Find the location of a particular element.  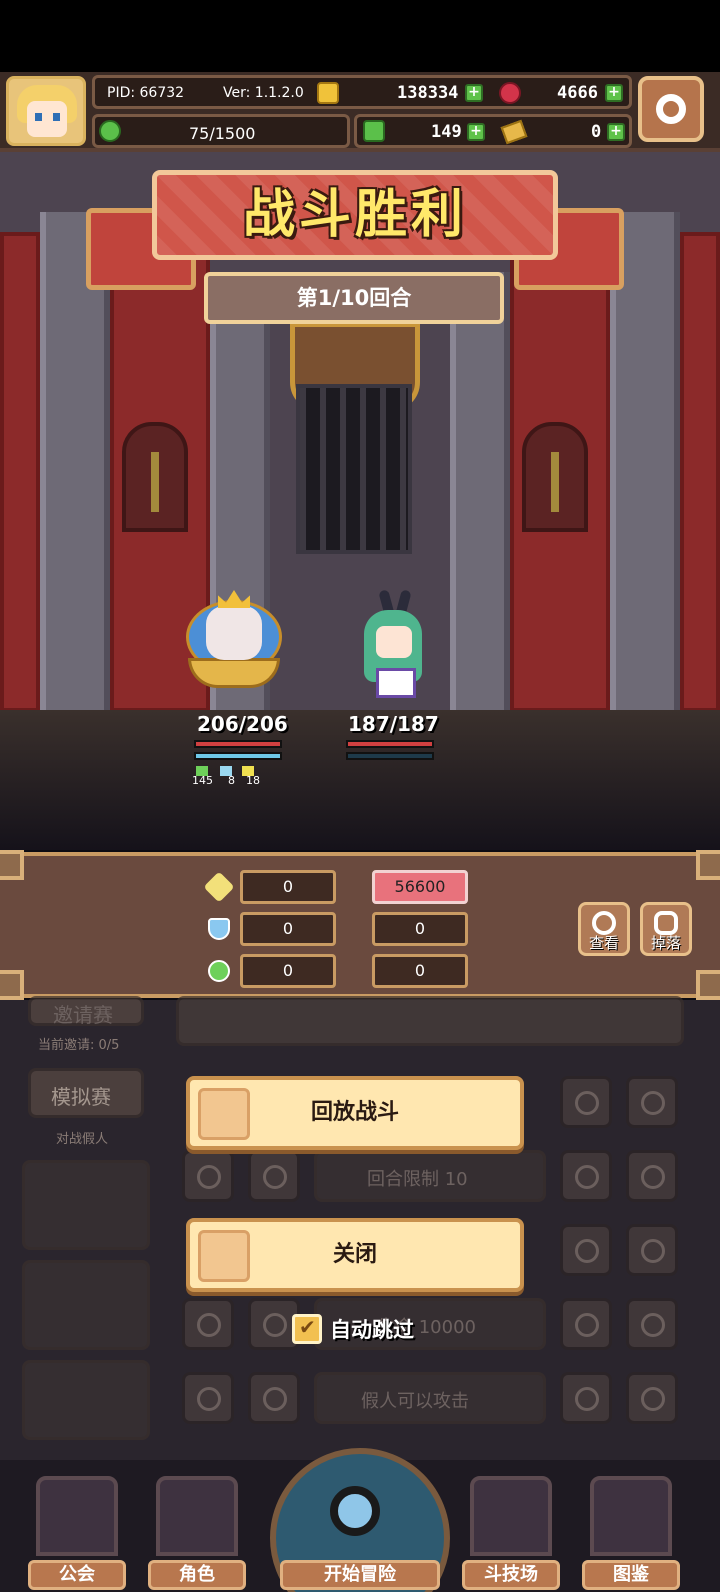

nav-codex: 图鉴 is located at coordinates (631, 1534).